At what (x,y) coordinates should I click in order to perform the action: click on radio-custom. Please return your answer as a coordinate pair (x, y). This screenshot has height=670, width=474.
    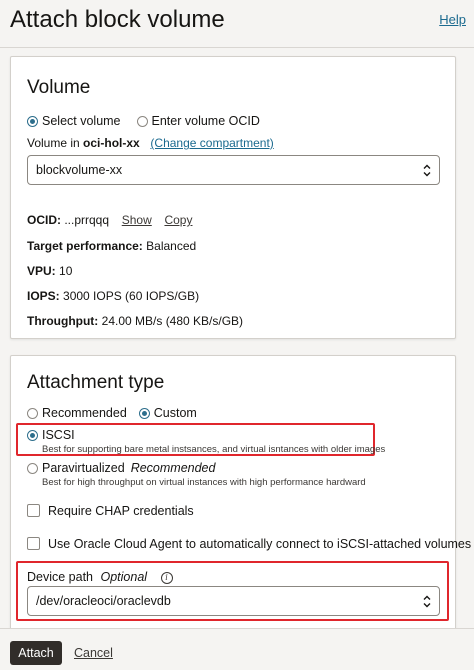
    Looking at the image, I should click on (144, 413).